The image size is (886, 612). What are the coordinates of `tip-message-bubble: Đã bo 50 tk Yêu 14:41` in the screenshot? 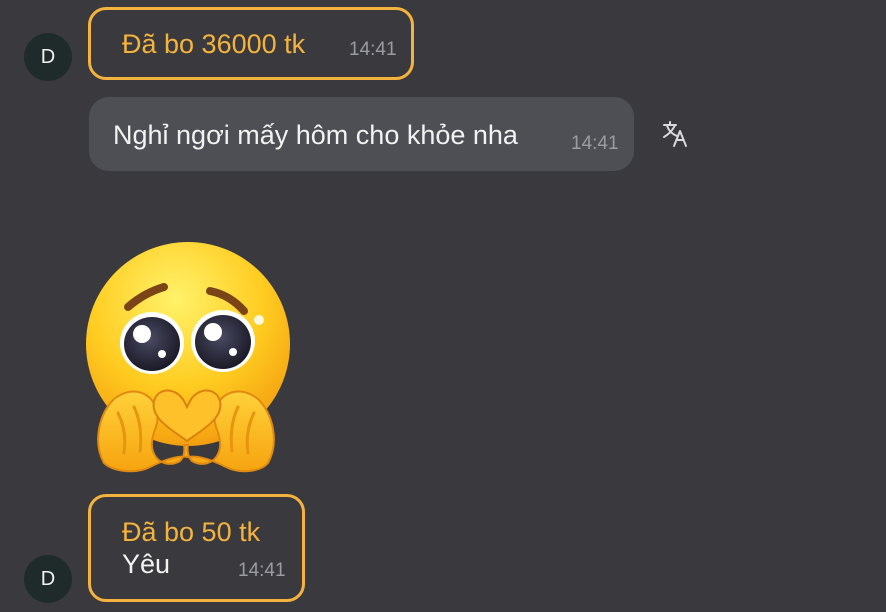 It's located at (196, 548).